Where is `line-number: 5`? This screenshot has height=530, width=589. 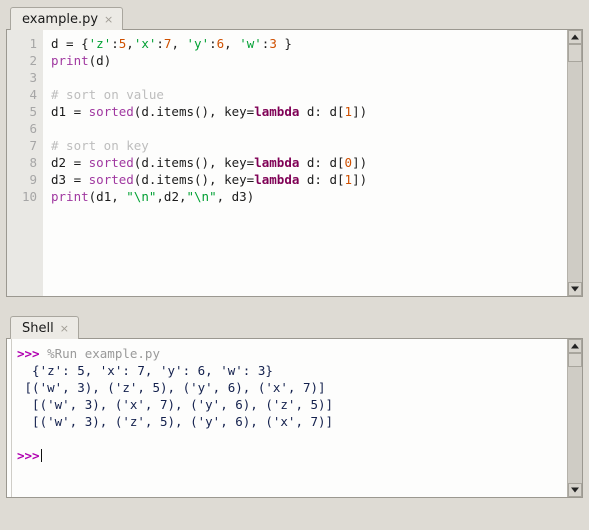 line-number: 5 is located at coordinates (33, 111).